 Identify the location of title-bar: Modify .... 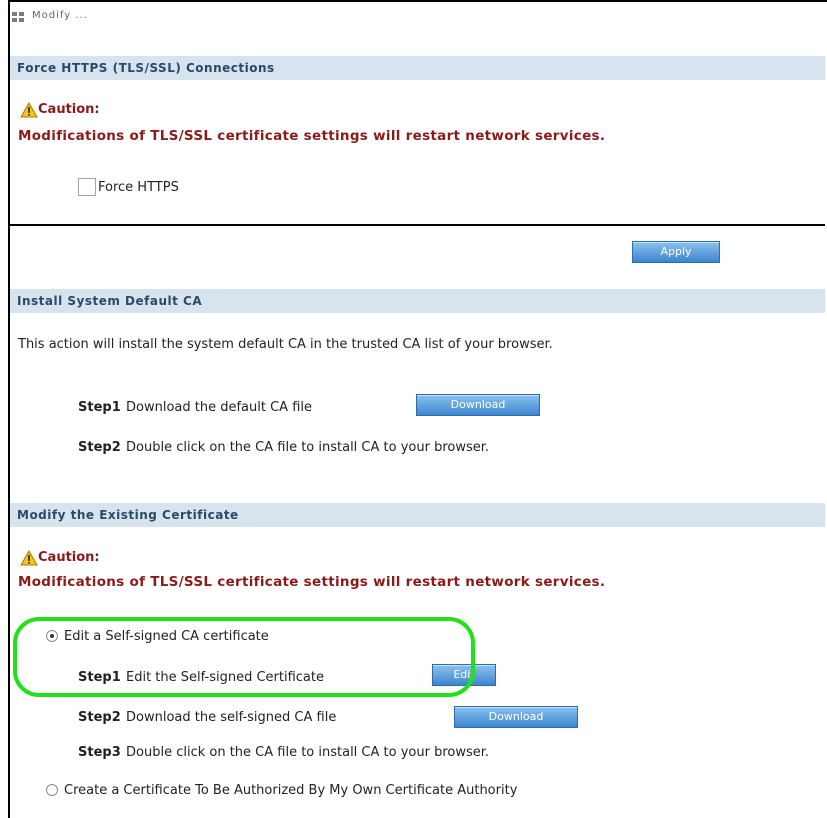
(417, 16).